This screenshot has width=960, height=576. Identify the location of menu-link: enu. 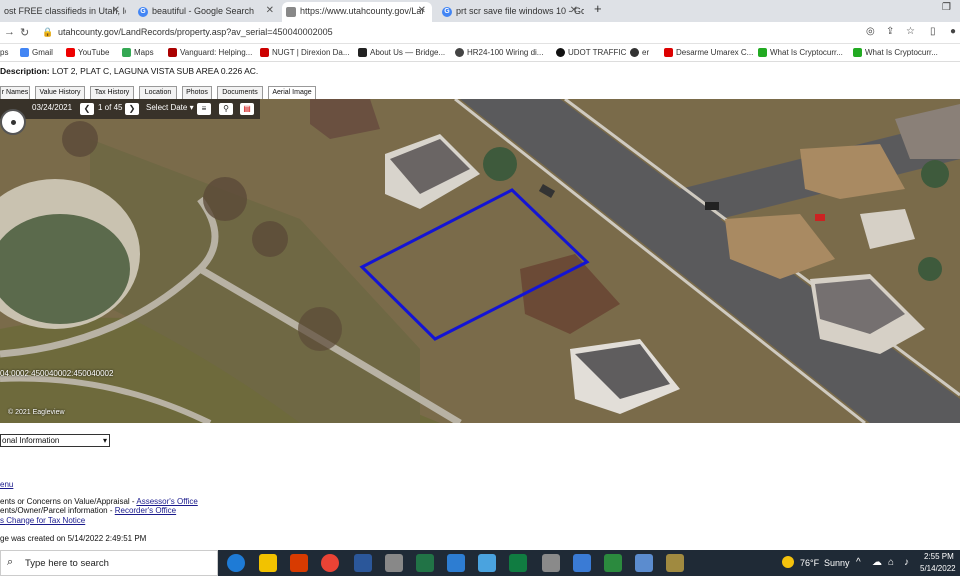
(99, 485).